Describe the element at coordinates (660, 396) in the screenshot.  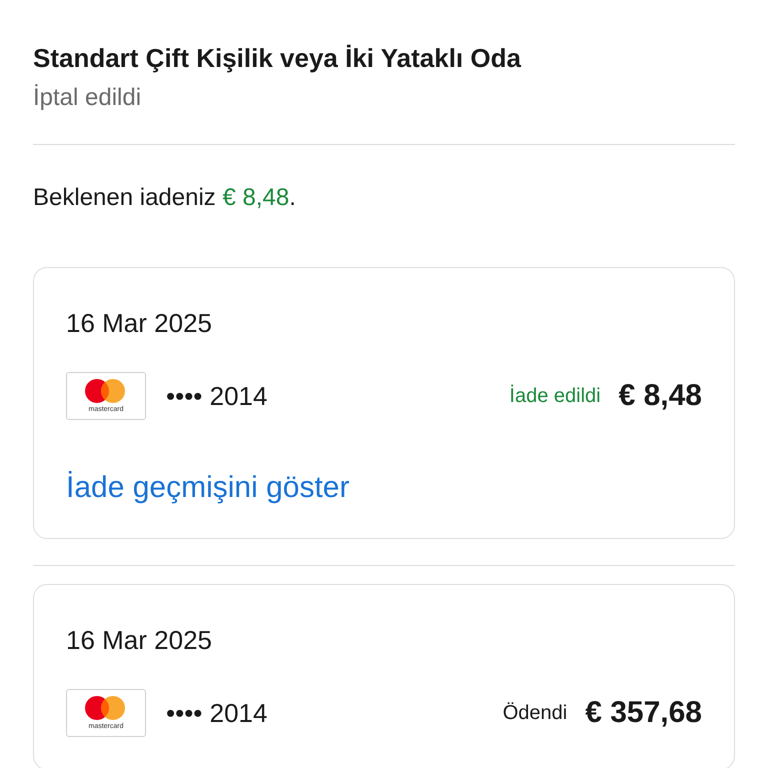
I see `payment-amount: € 8,48` at that location.